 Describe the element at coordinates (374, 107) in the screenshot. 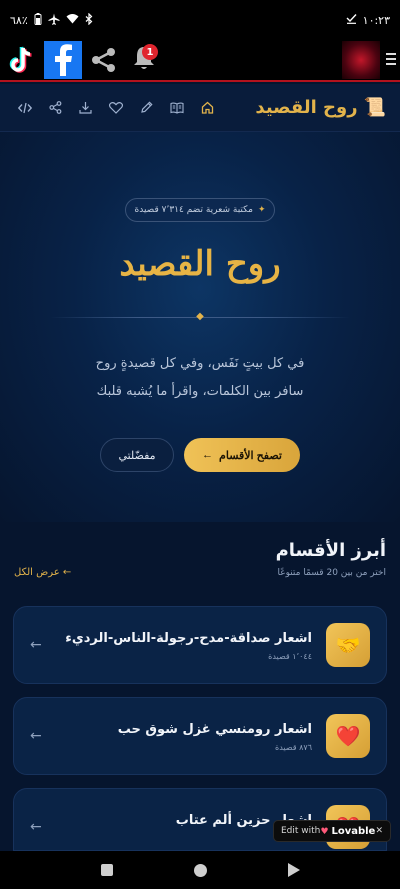

I see `scroll-icon: 📜` at that location.